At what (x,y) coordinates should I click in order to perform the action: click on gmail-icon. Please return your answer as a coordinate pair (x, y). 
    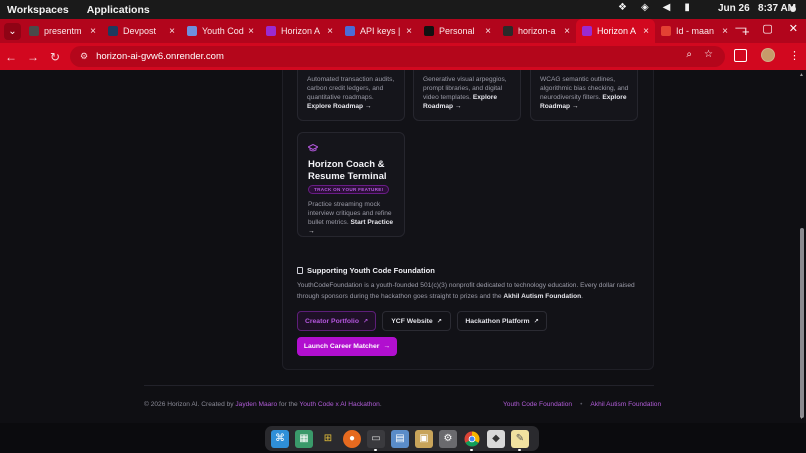
    Looking at the image, I should click on (666, 31).